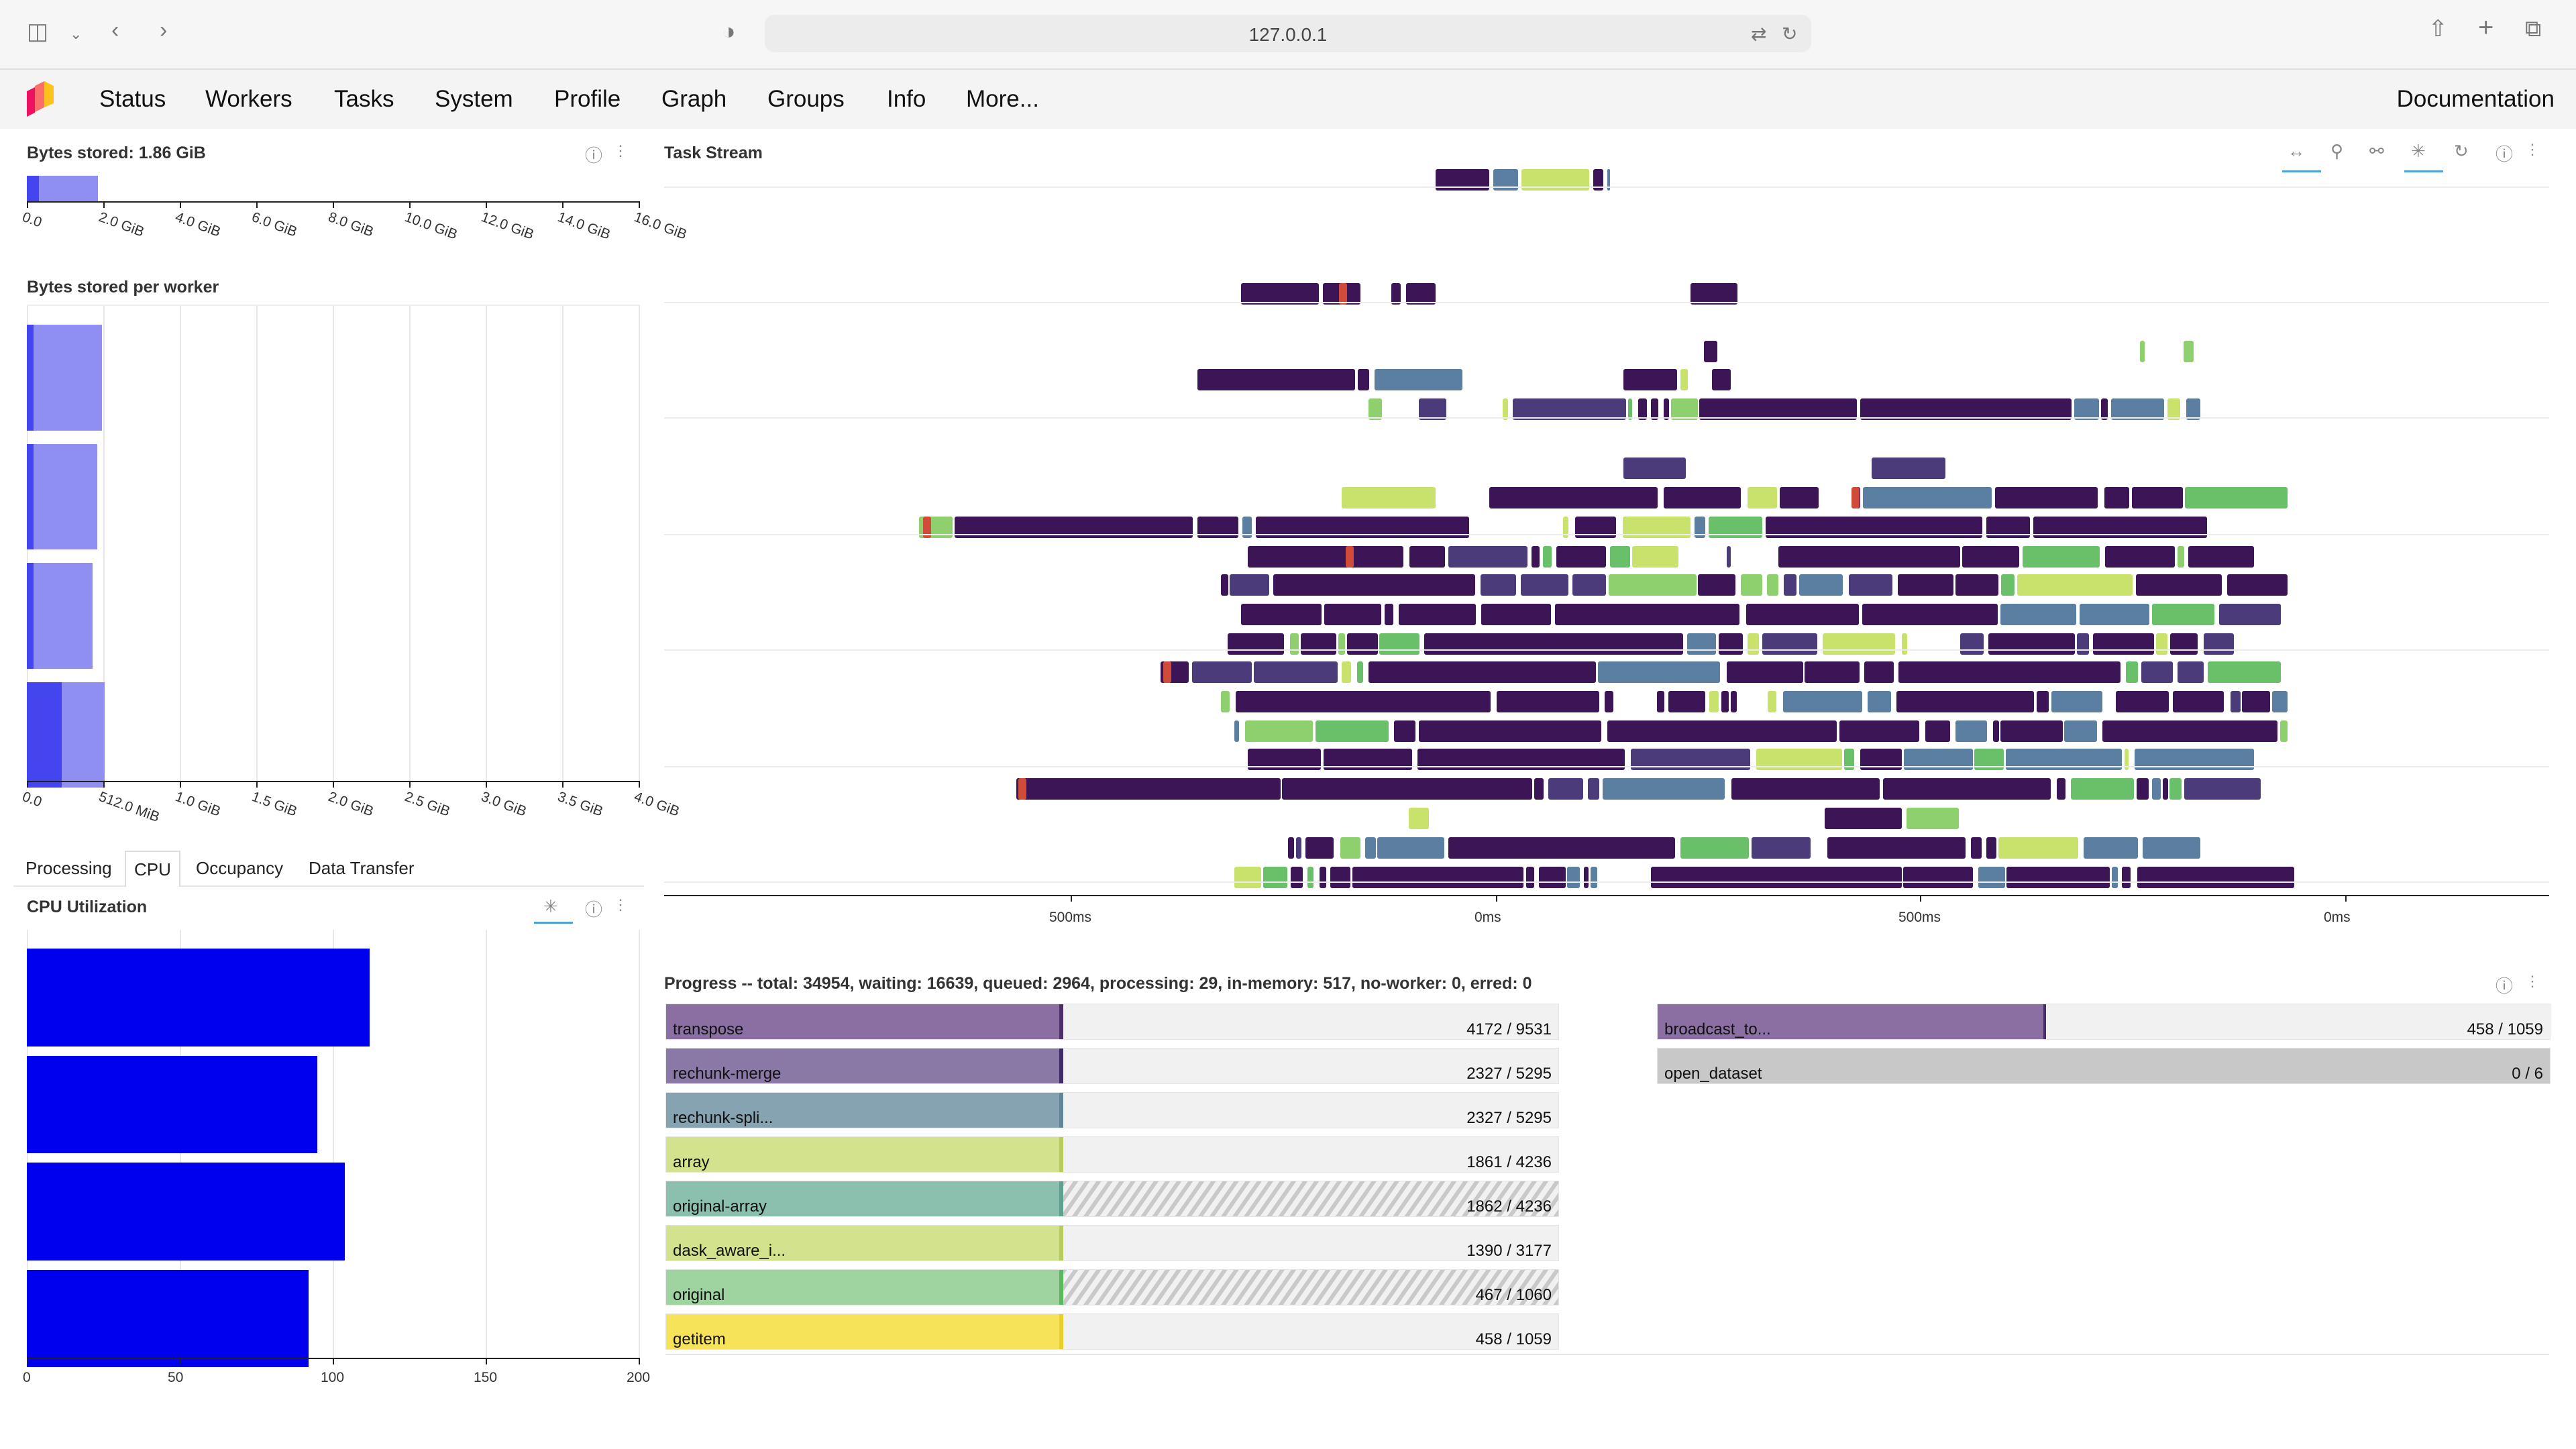 Image resolution: width=2576 pixels, height=1449 pixels. Describe the element at coordinates (2336, 151) in the screenshot. I see `zoom-tool-icon: ⚲` at that location.